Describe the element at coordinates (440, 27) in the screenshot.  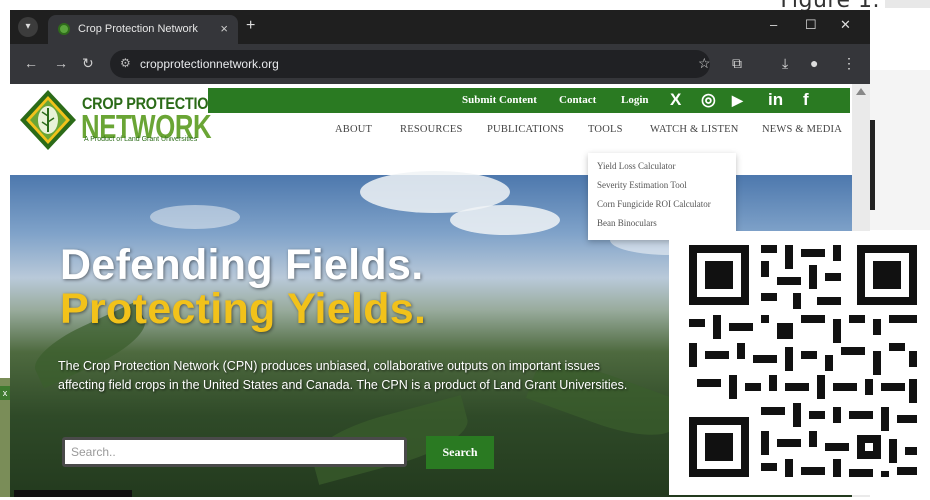
I see `tab-strip: ▾ Crop Protection Network × + – ☐ ✕` at that location.